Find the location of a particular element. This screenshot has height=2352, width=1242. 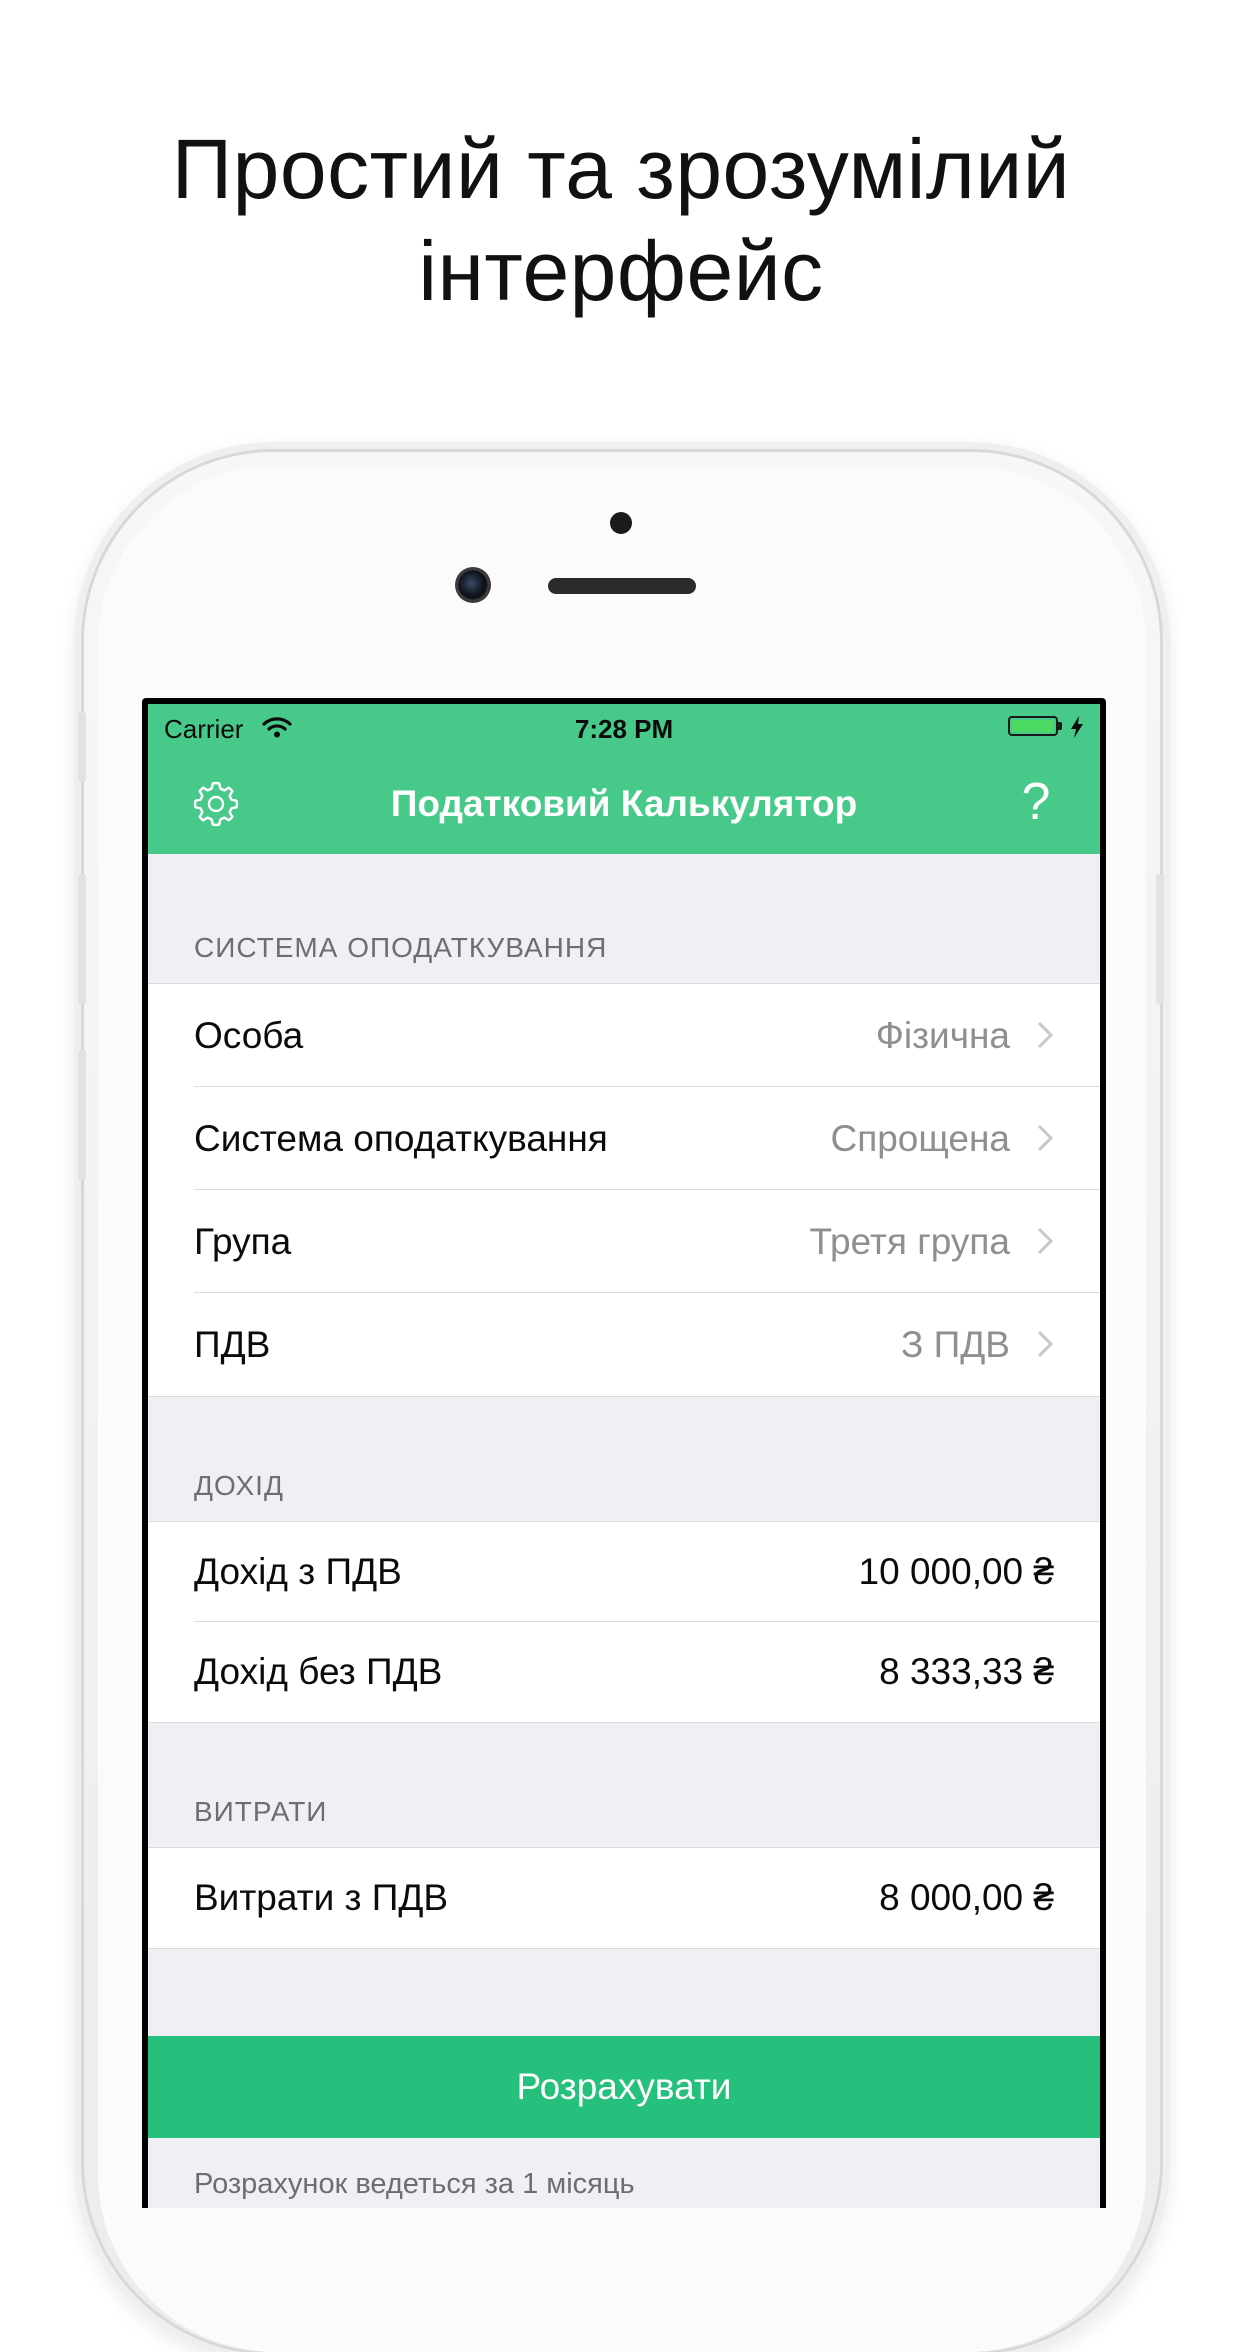

promo-headline: Простий та зрозумілий інтерфейс is located at coordinates (621, 220).